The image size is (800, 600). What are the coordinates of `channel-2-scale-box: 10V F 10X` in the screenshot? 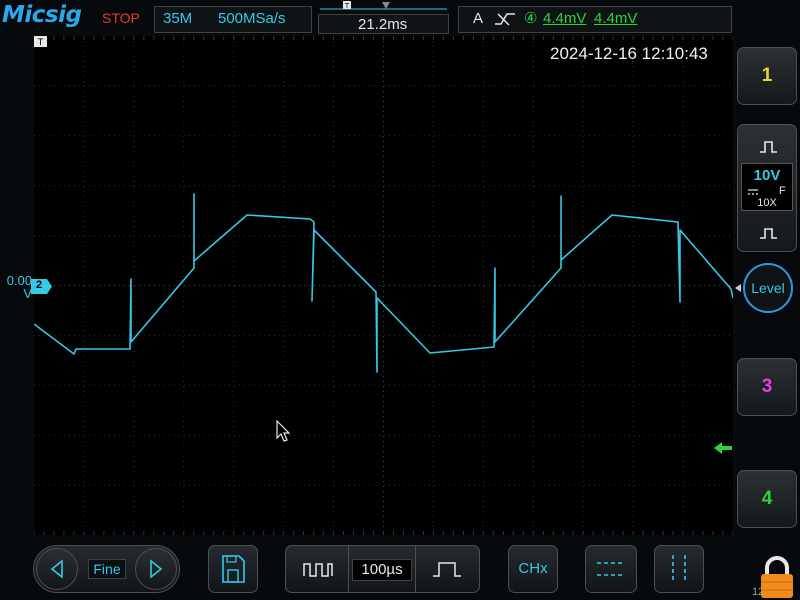 It's located at (767, 187).